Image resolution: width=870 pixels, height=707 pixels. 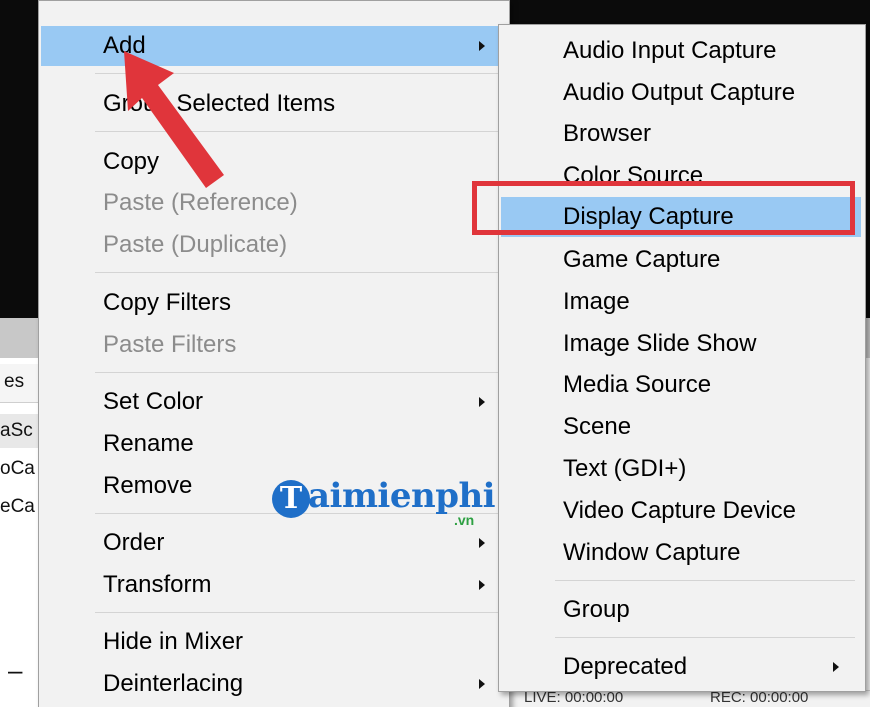 I want to click on submenu-item-media-source: Media Source, so click(x=681, y=385).